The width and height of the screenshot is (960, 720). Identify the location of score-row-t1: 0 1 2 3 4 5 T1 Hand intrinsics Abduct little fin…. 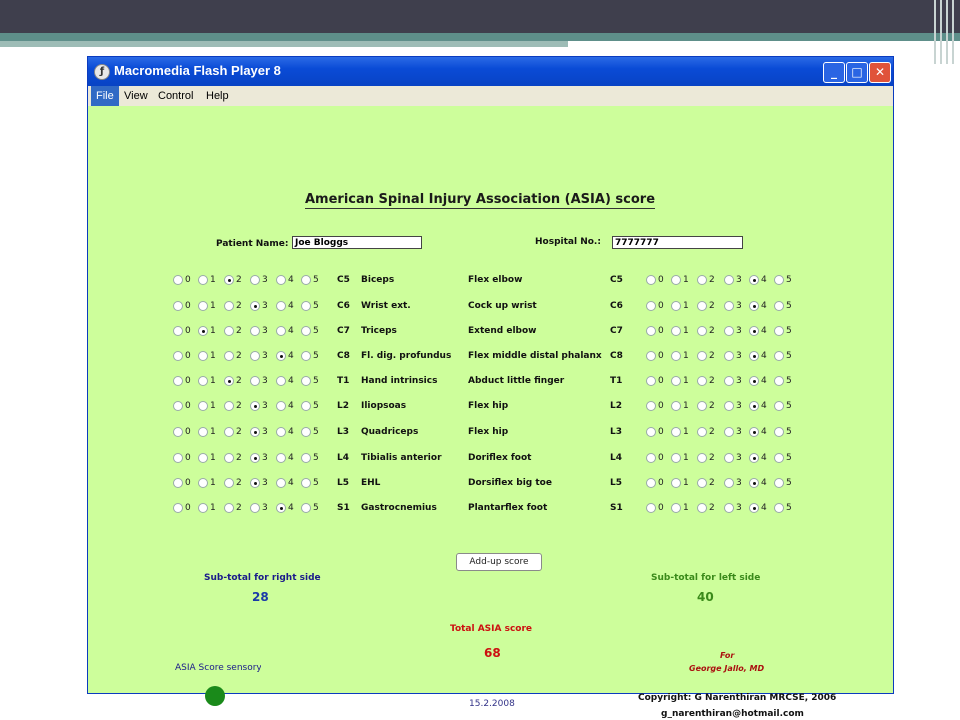
(490, 383).